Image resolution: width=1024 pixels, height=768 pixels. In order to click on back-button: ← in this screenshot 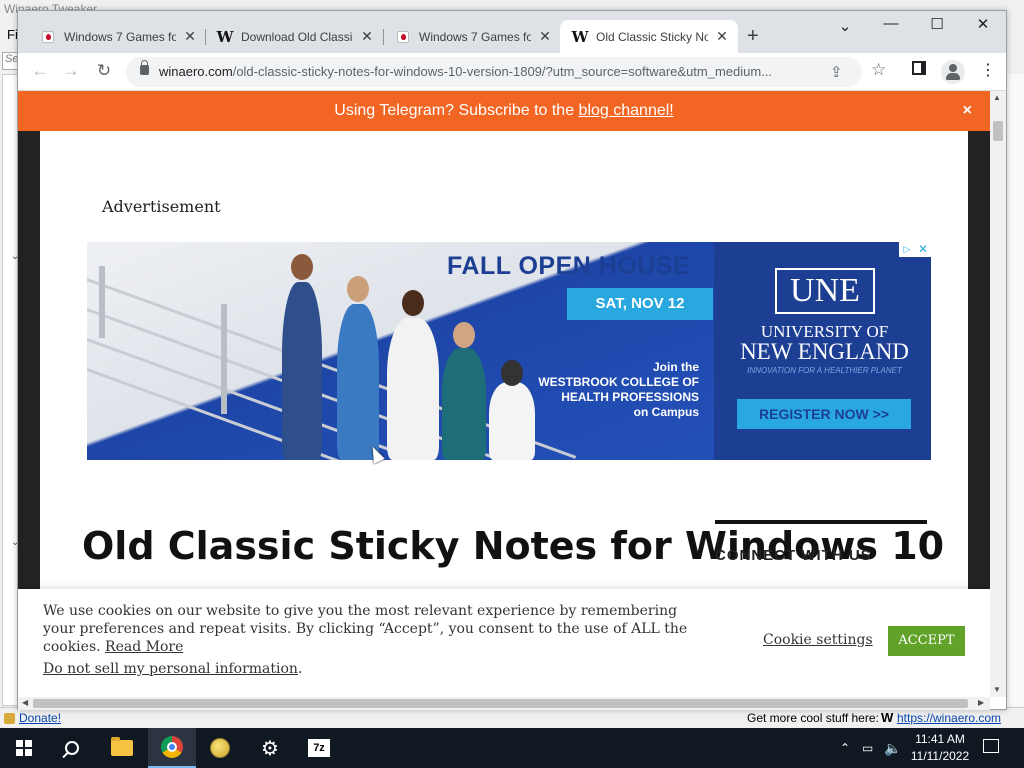, I will do `click(40, 71)`.